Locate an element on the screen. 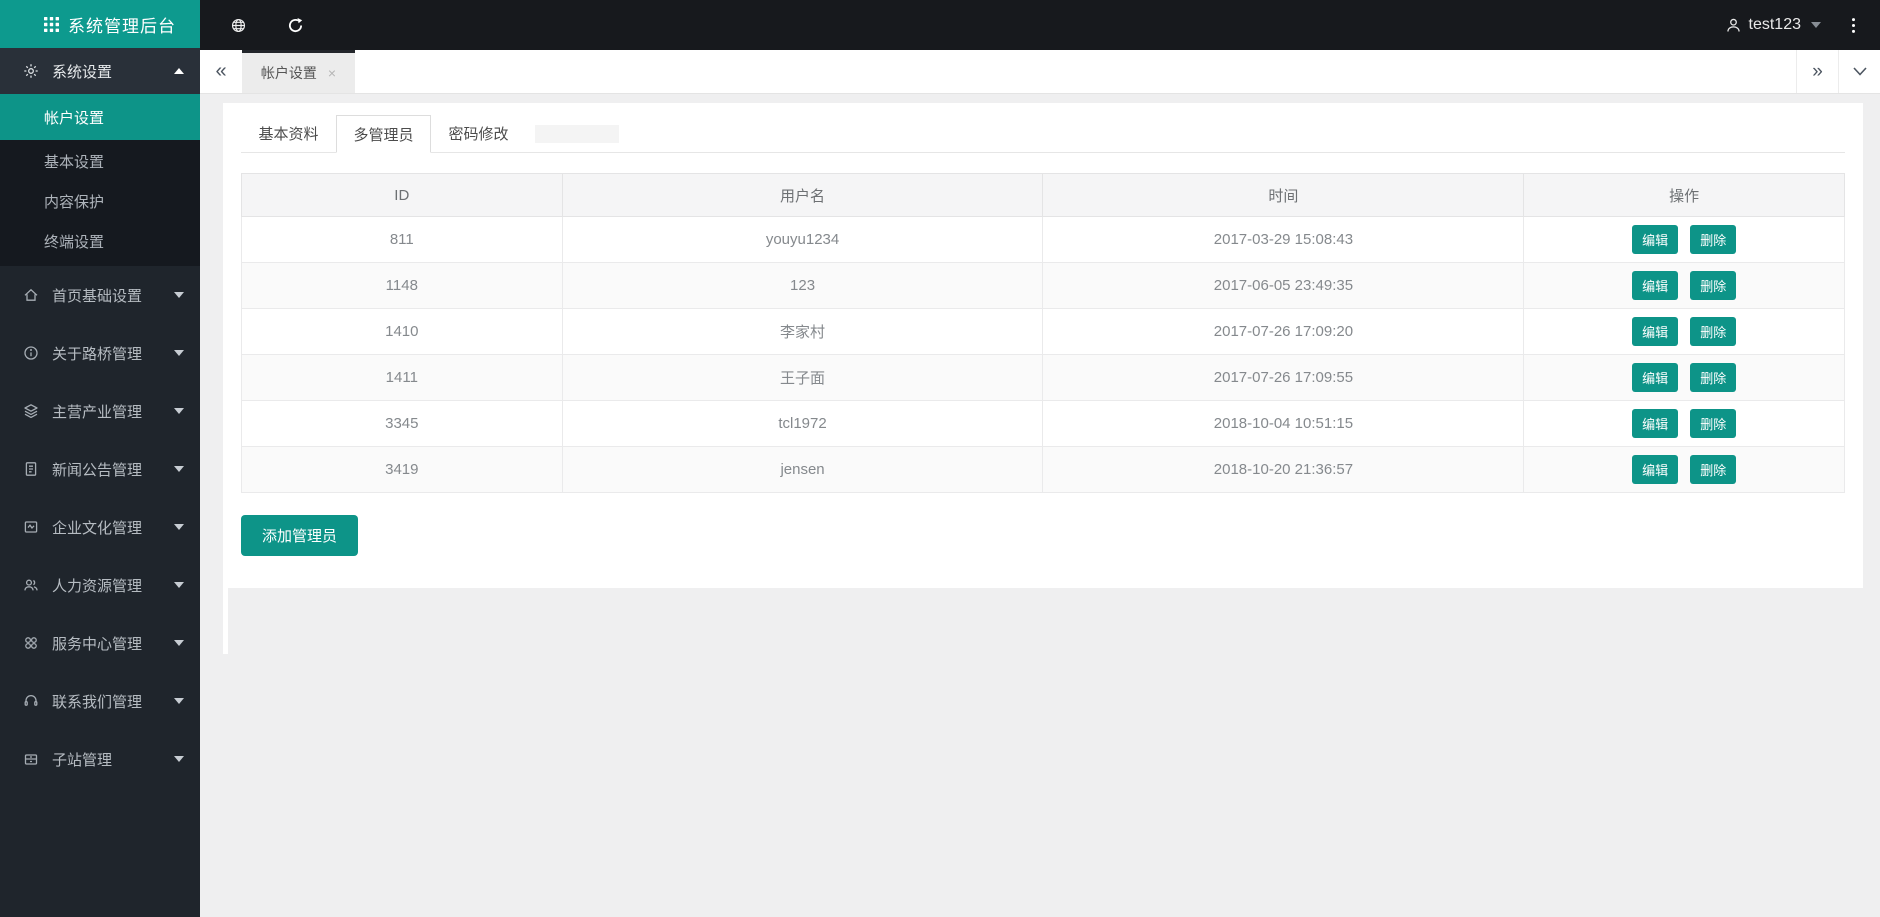 This screenshot has width=1880, height=917. column-header-actions: 操作 is located at coordinates (1684, 195).